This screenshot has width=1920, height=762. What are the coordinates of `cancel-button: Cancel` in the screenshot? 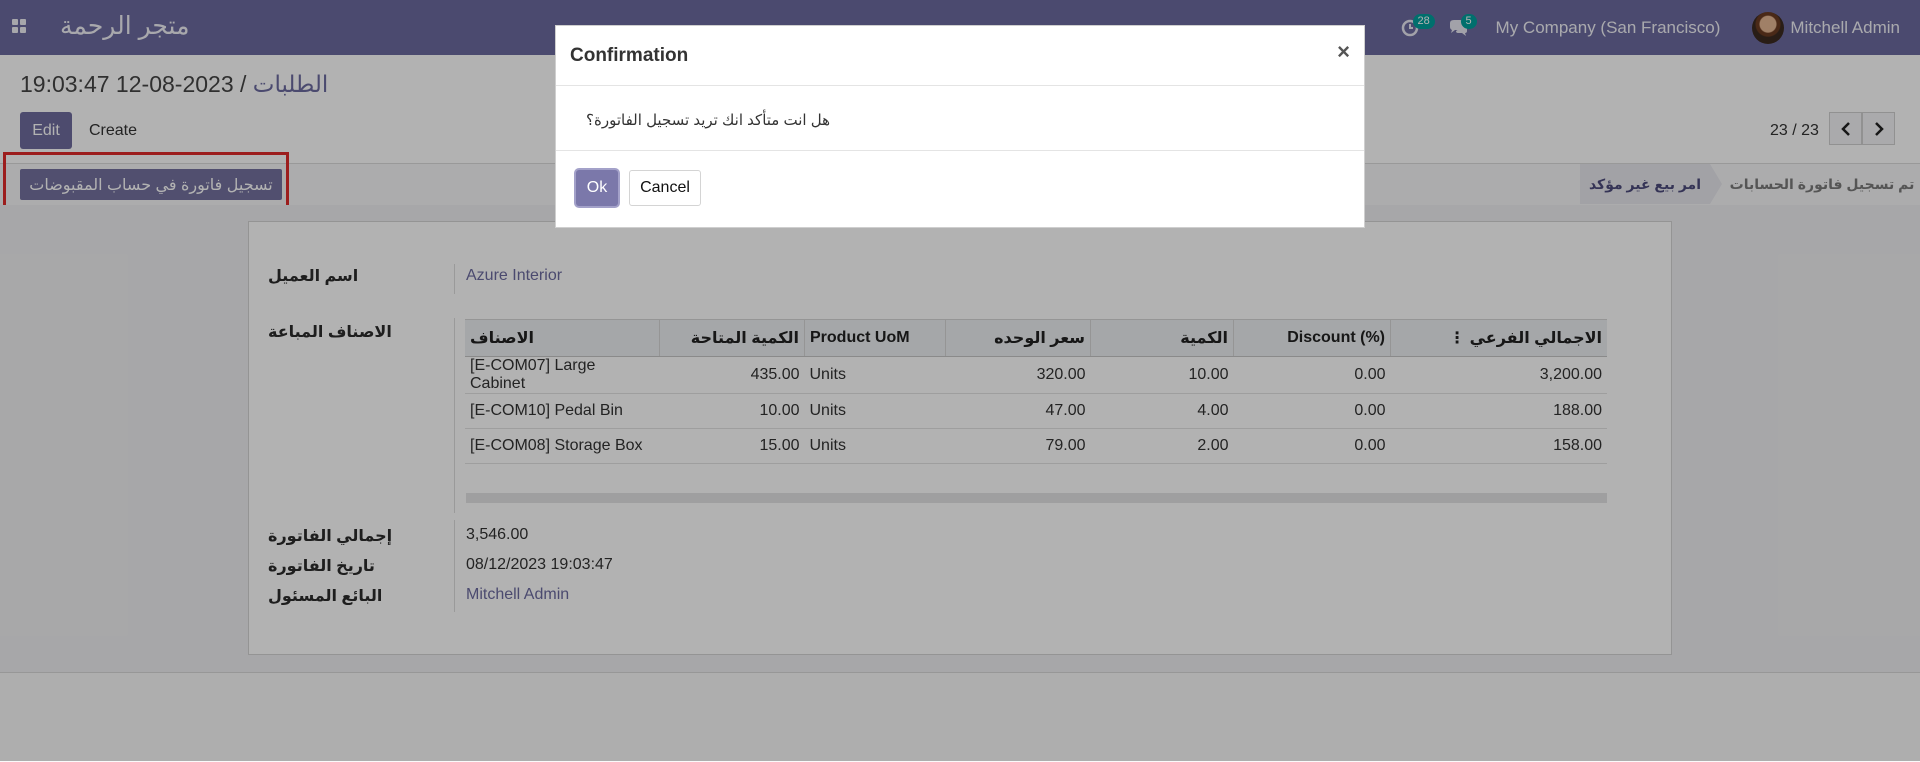 It's located at (665, 188).